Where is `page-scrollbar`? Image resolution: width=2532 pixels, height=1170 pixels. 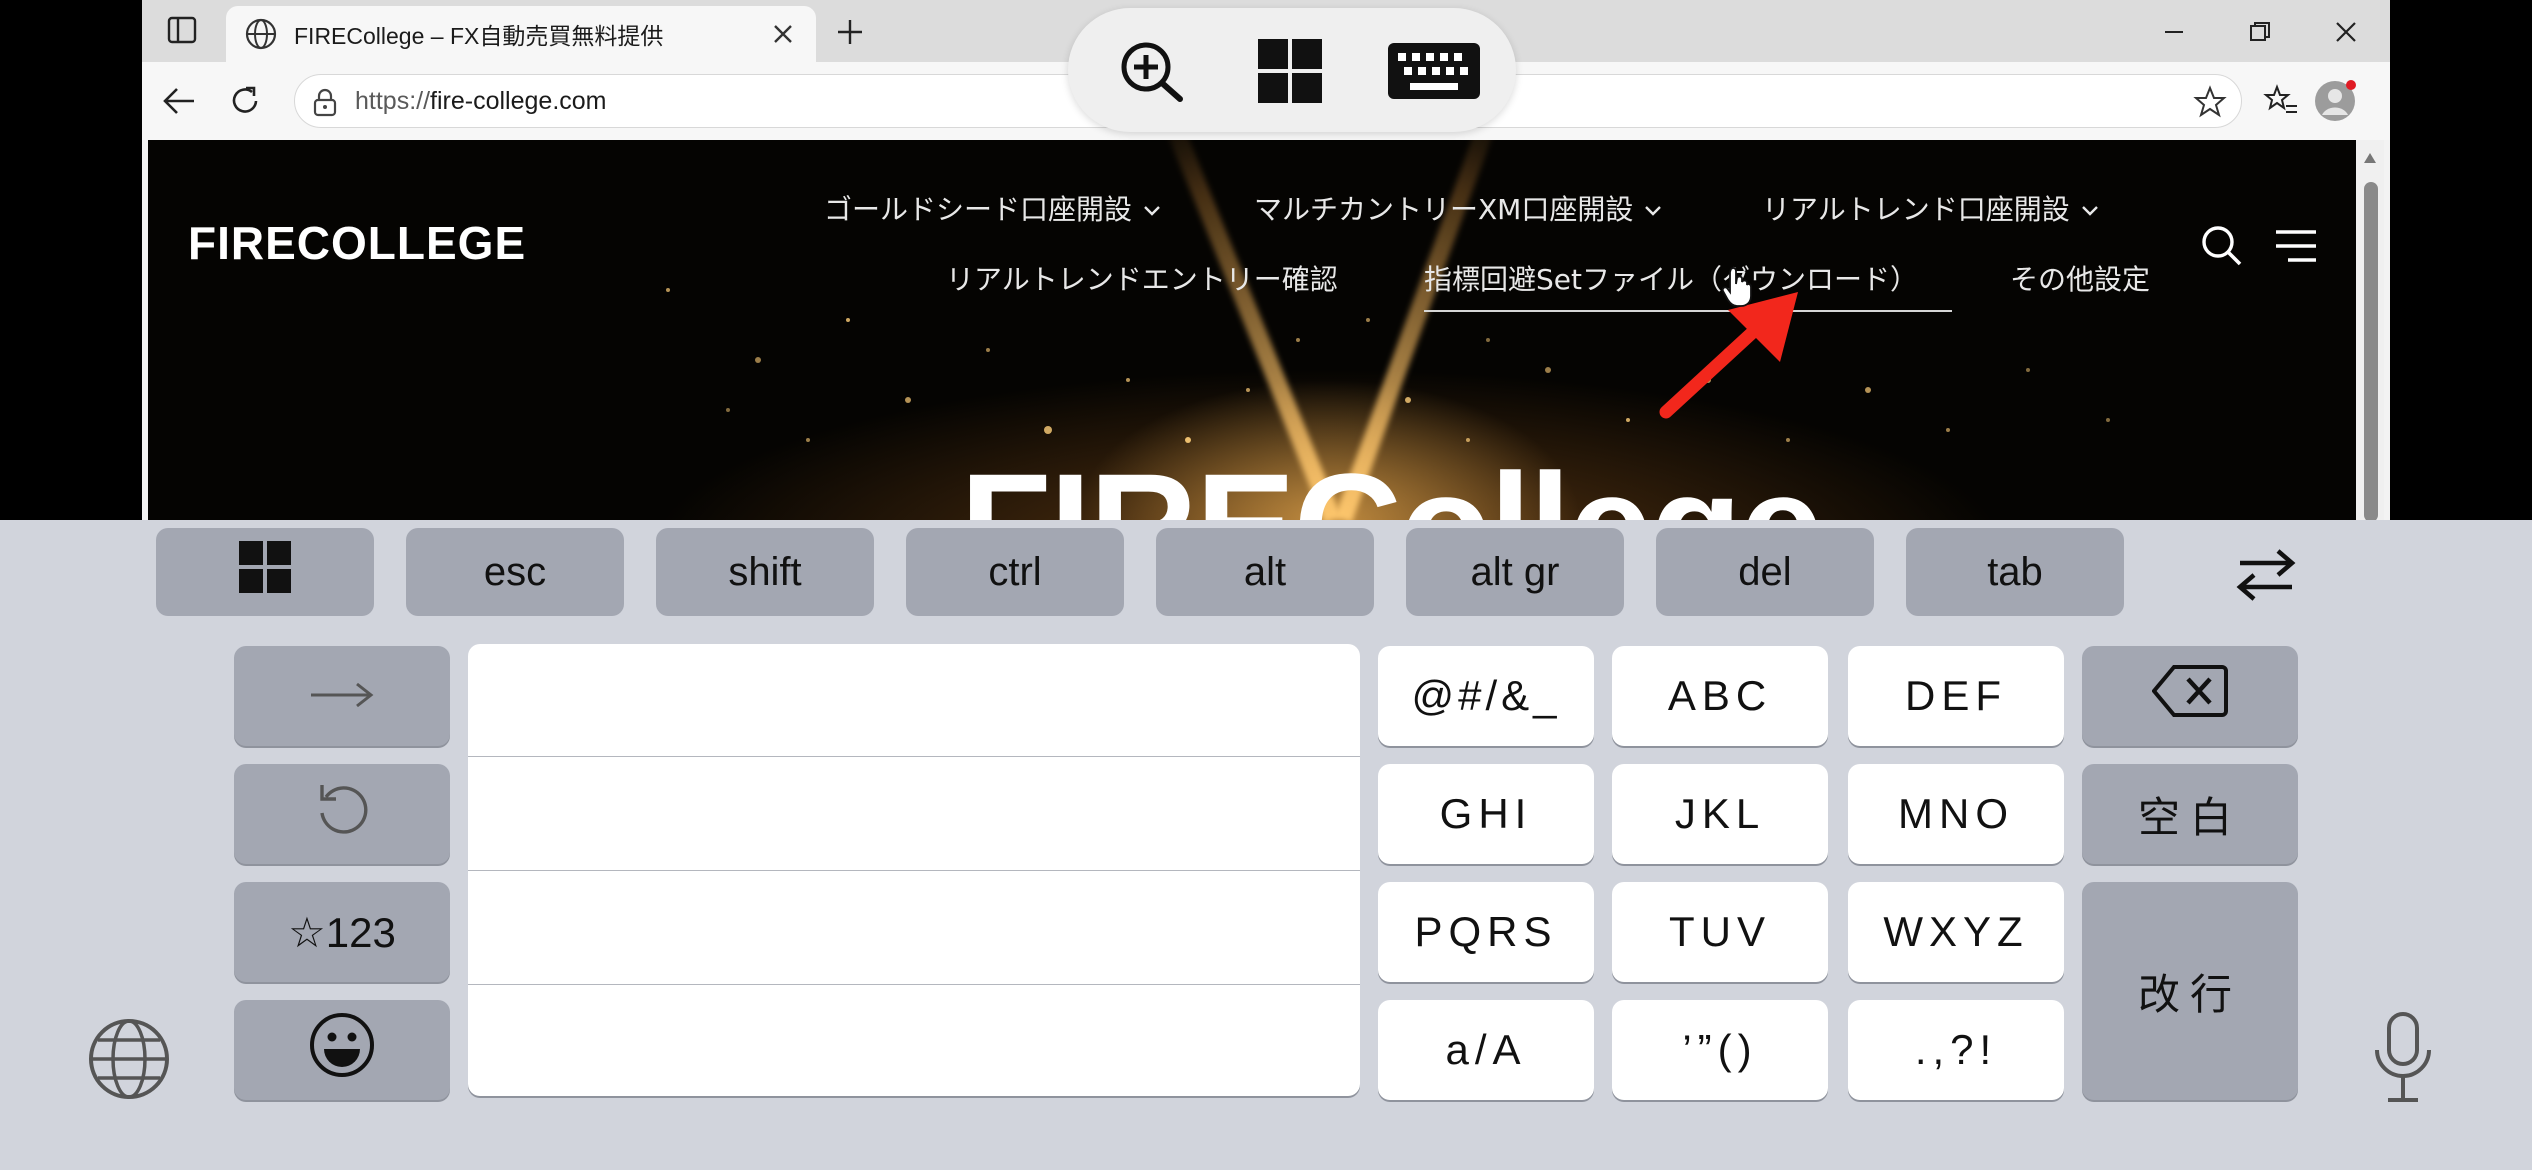
page-scrollbar is located at coordinates (2370, 330).